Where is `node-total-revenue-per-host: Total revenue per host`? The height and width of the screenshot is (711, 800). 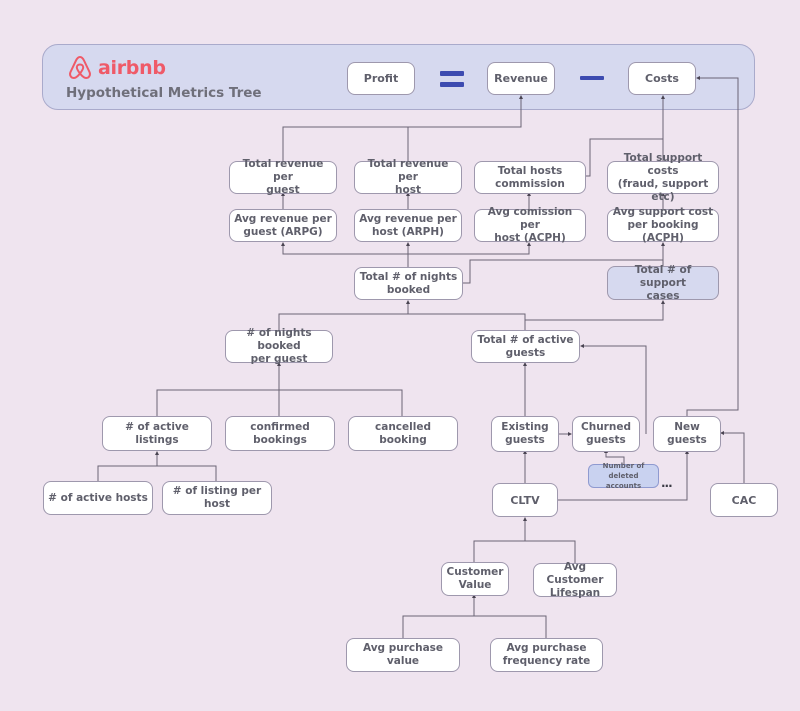
node-total-revenue-per-host: Total revenue per host is located at coordinates (408, 177).